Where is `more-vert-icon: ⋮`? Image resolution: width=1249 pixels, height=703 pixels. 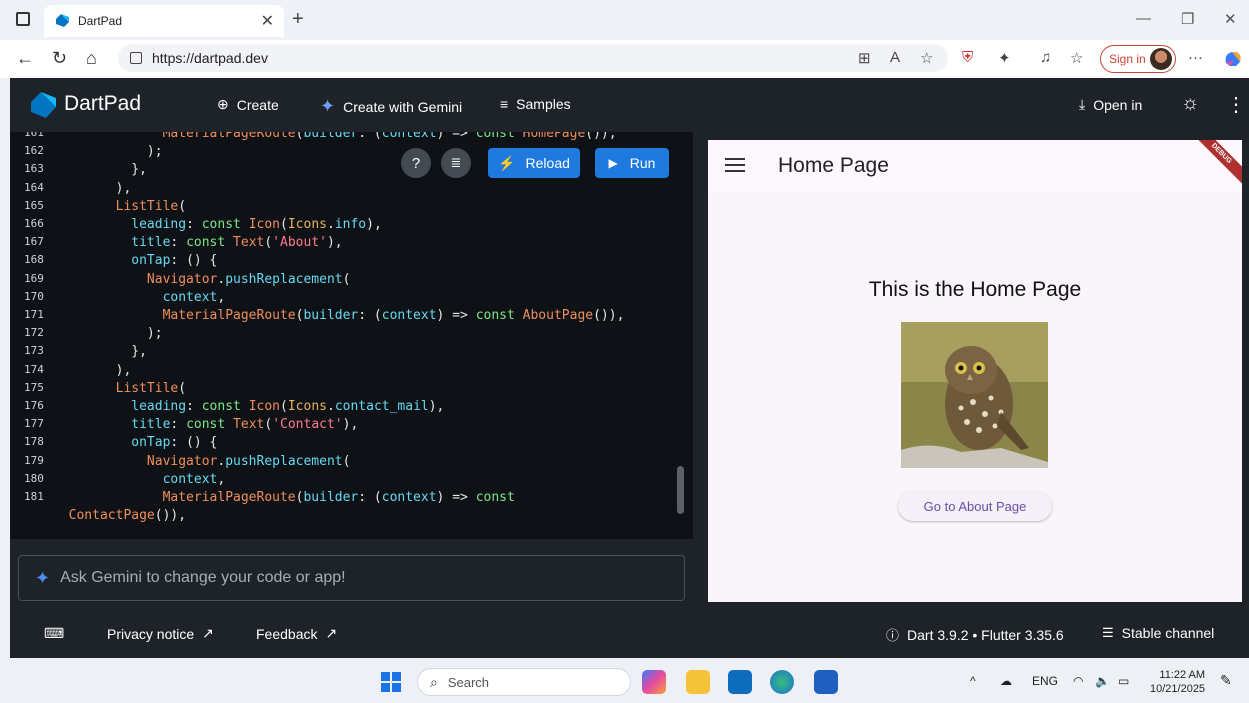
more-vert-icon: ⋮ is located at coordinates (1236, 104).